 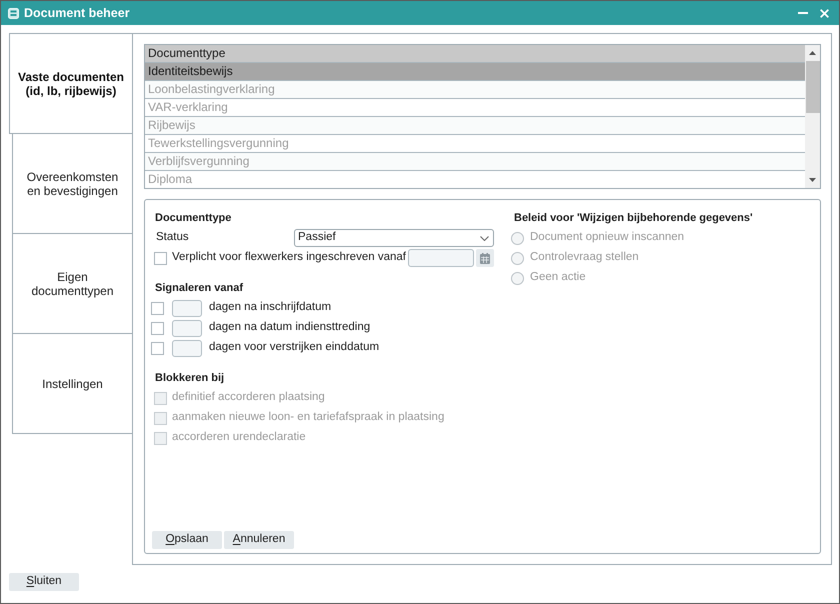 I want to click on scroll-down-icon, so click(x=812, y=180).